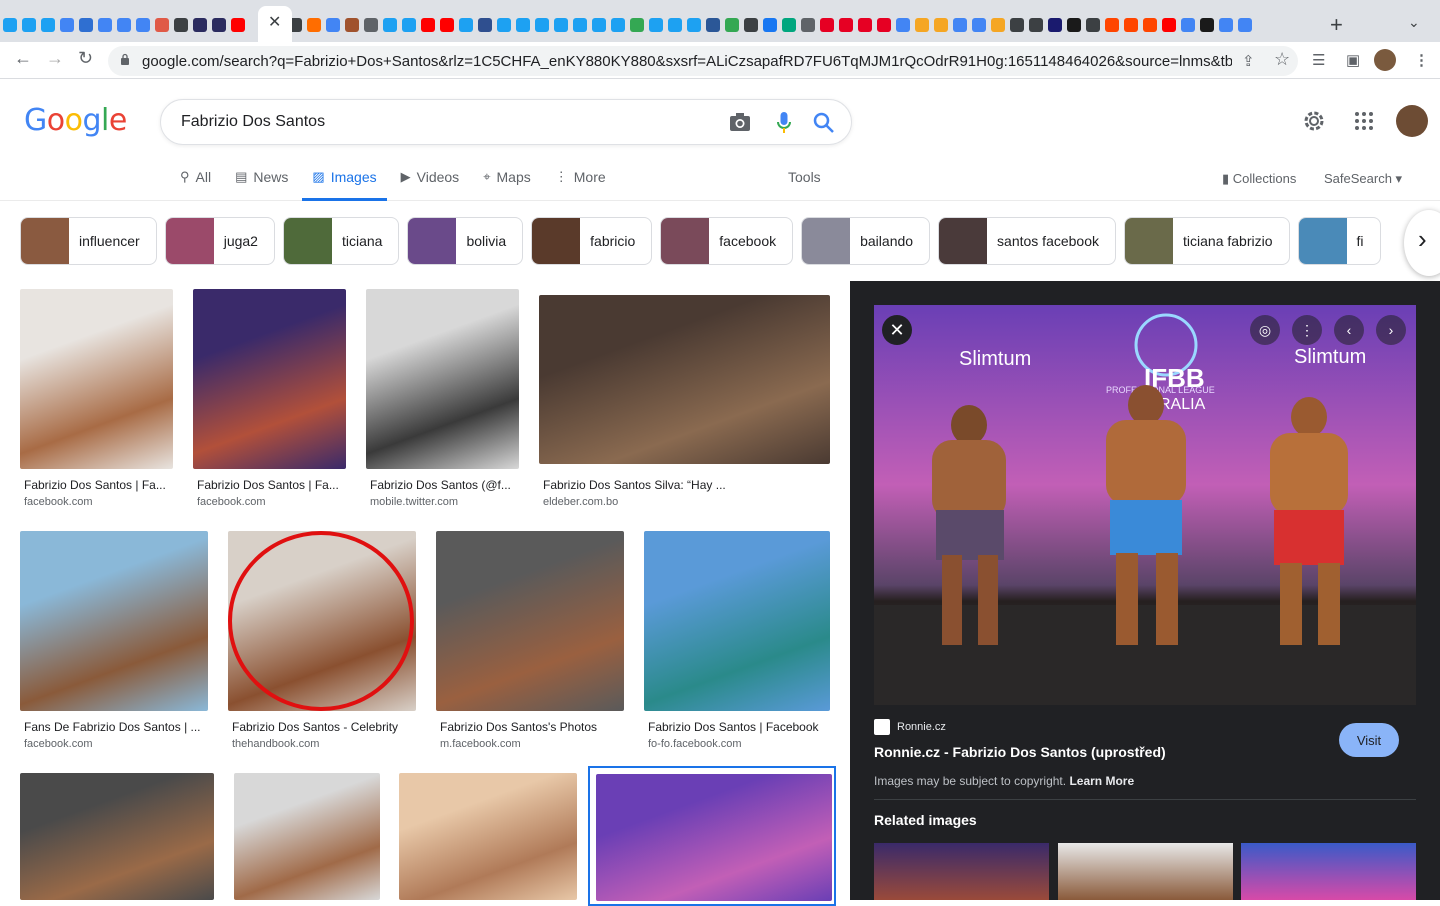 The image size is (1440, 906). What do you see at coordinates (1027, 241) in the screenshot?
I see `related-chip: santos facebook` at bounding box center [1027, 241].